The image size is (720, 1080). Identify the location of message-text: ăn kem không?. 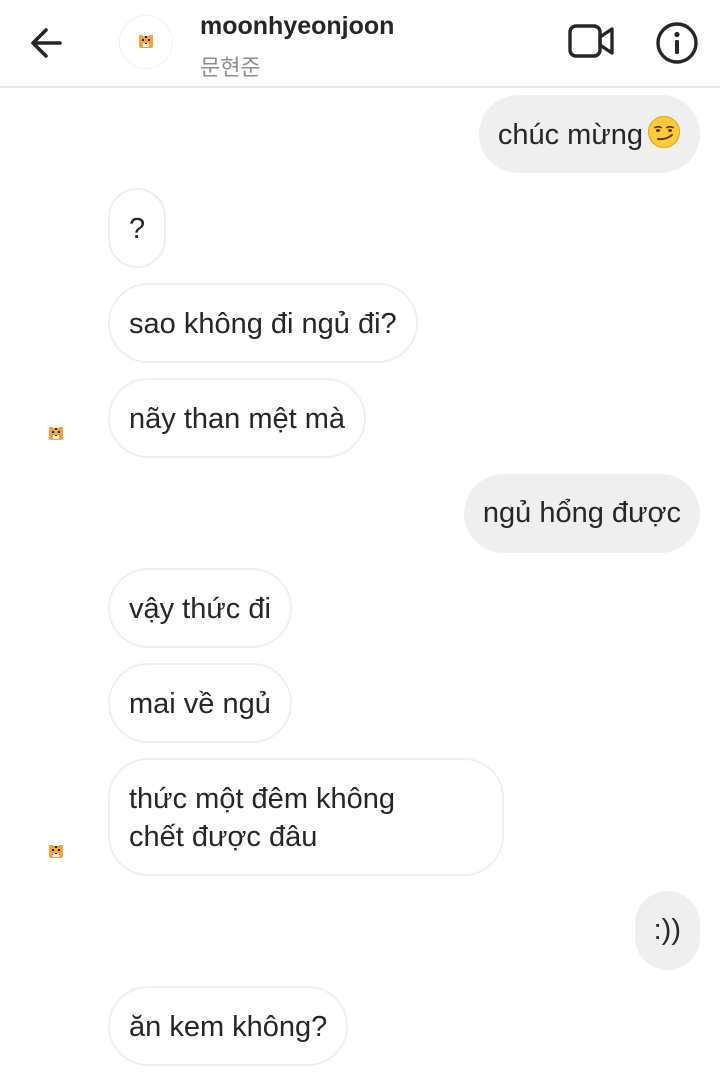
(228, 1027).